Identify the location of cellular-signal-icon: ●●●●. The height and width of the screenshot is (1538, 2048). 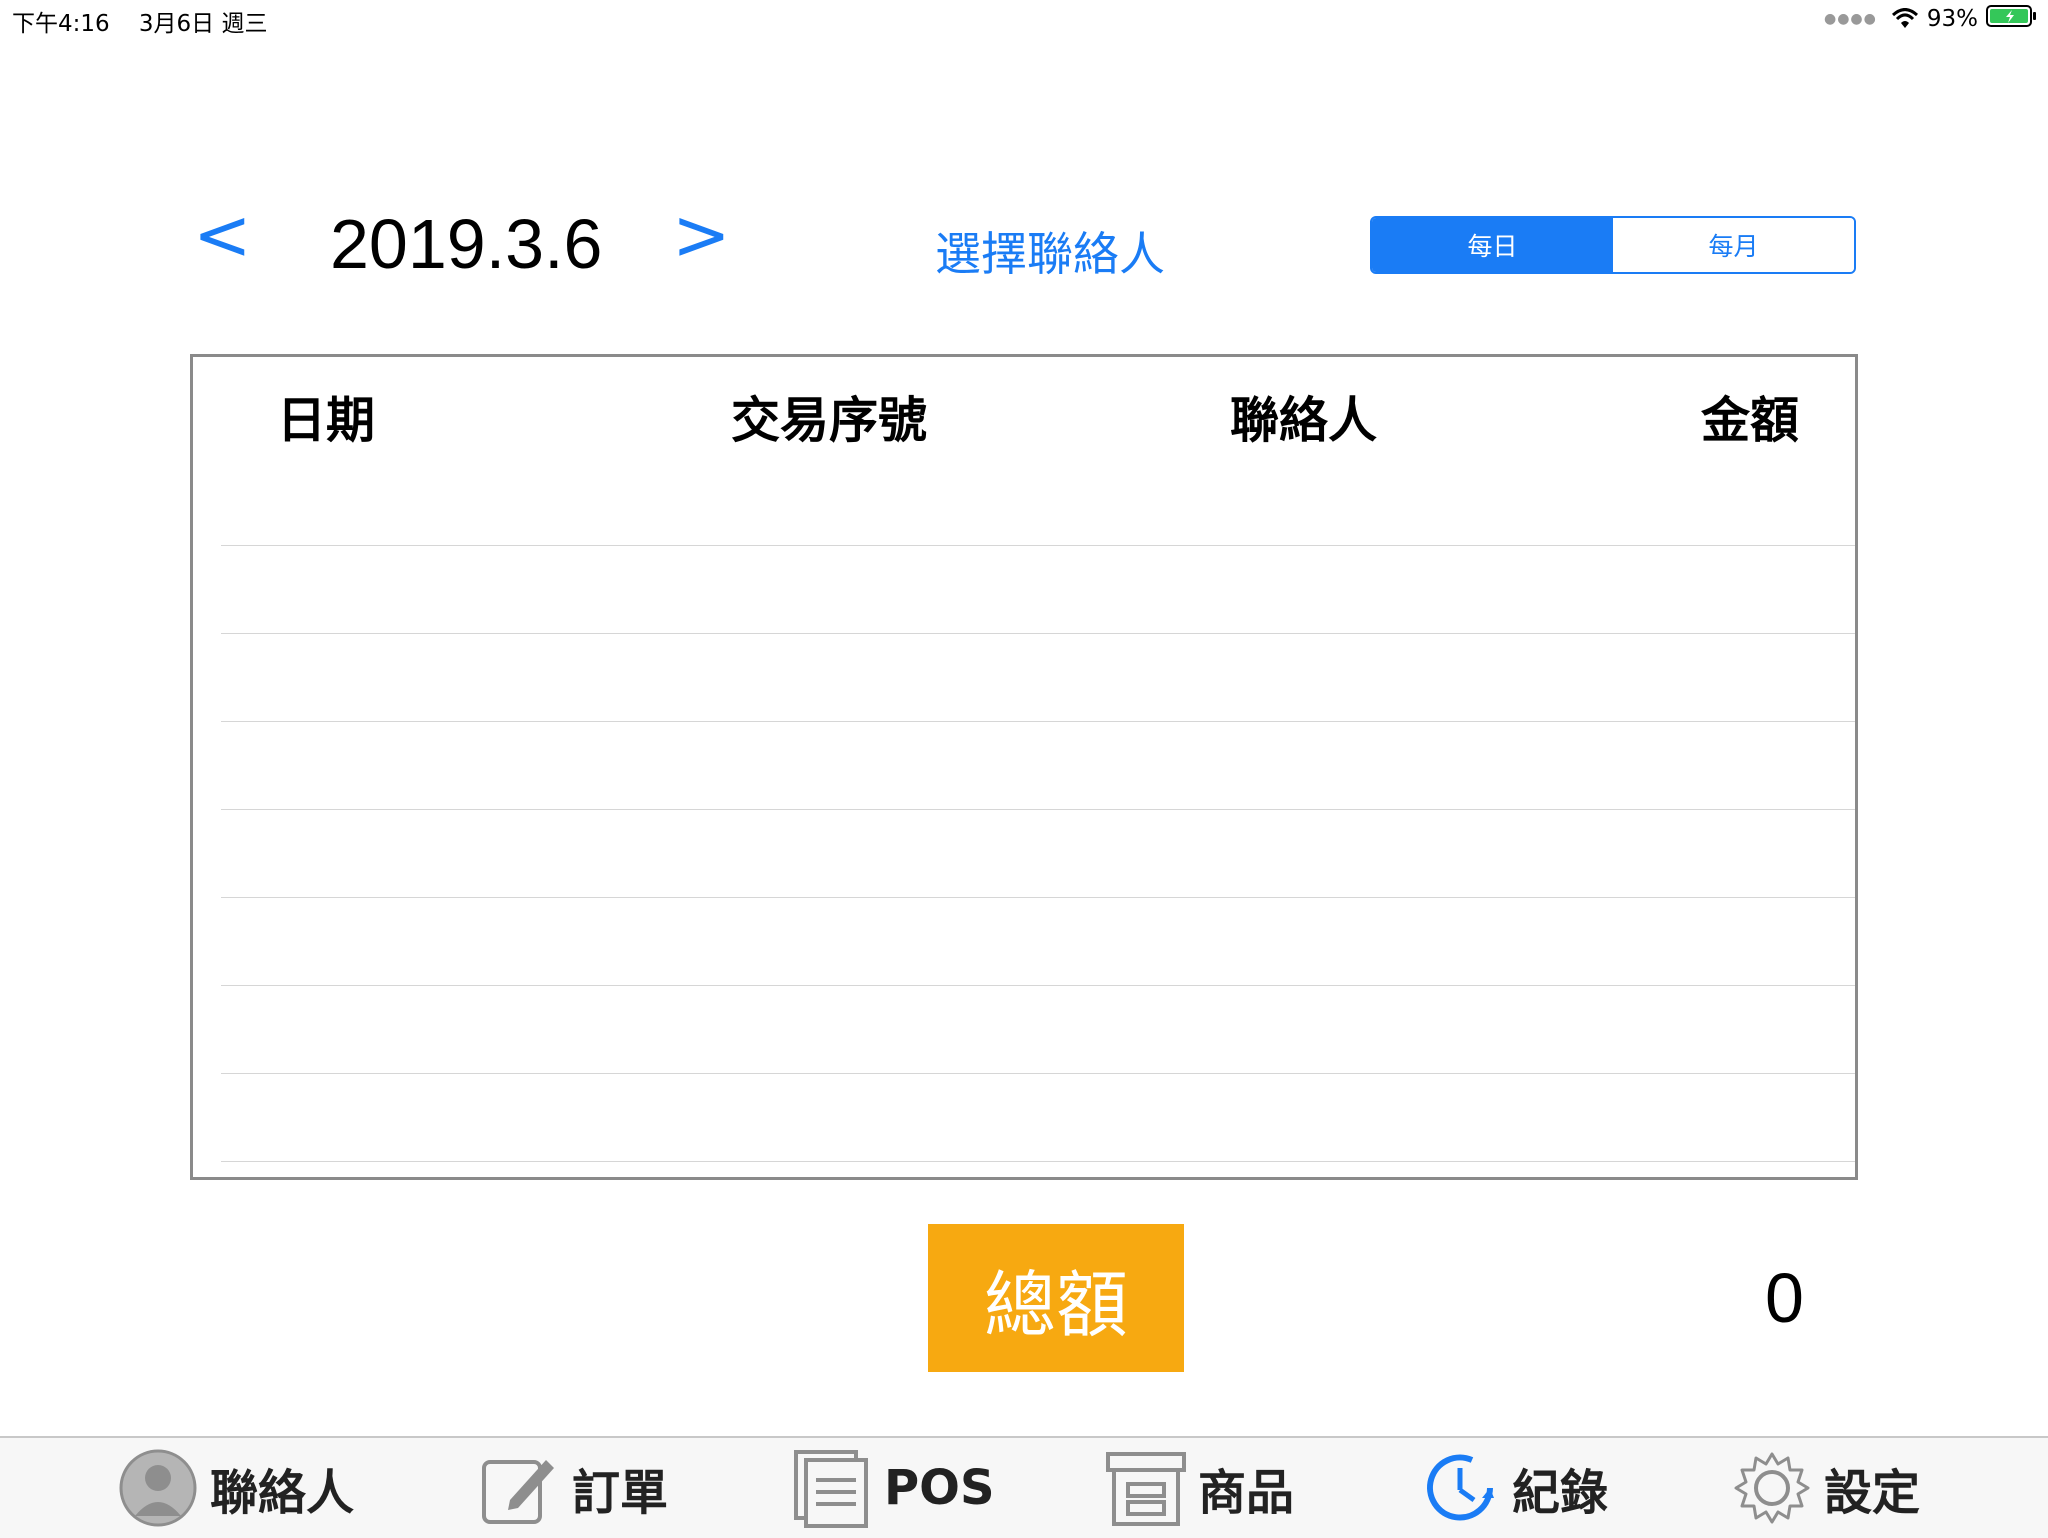
(1850, 19).